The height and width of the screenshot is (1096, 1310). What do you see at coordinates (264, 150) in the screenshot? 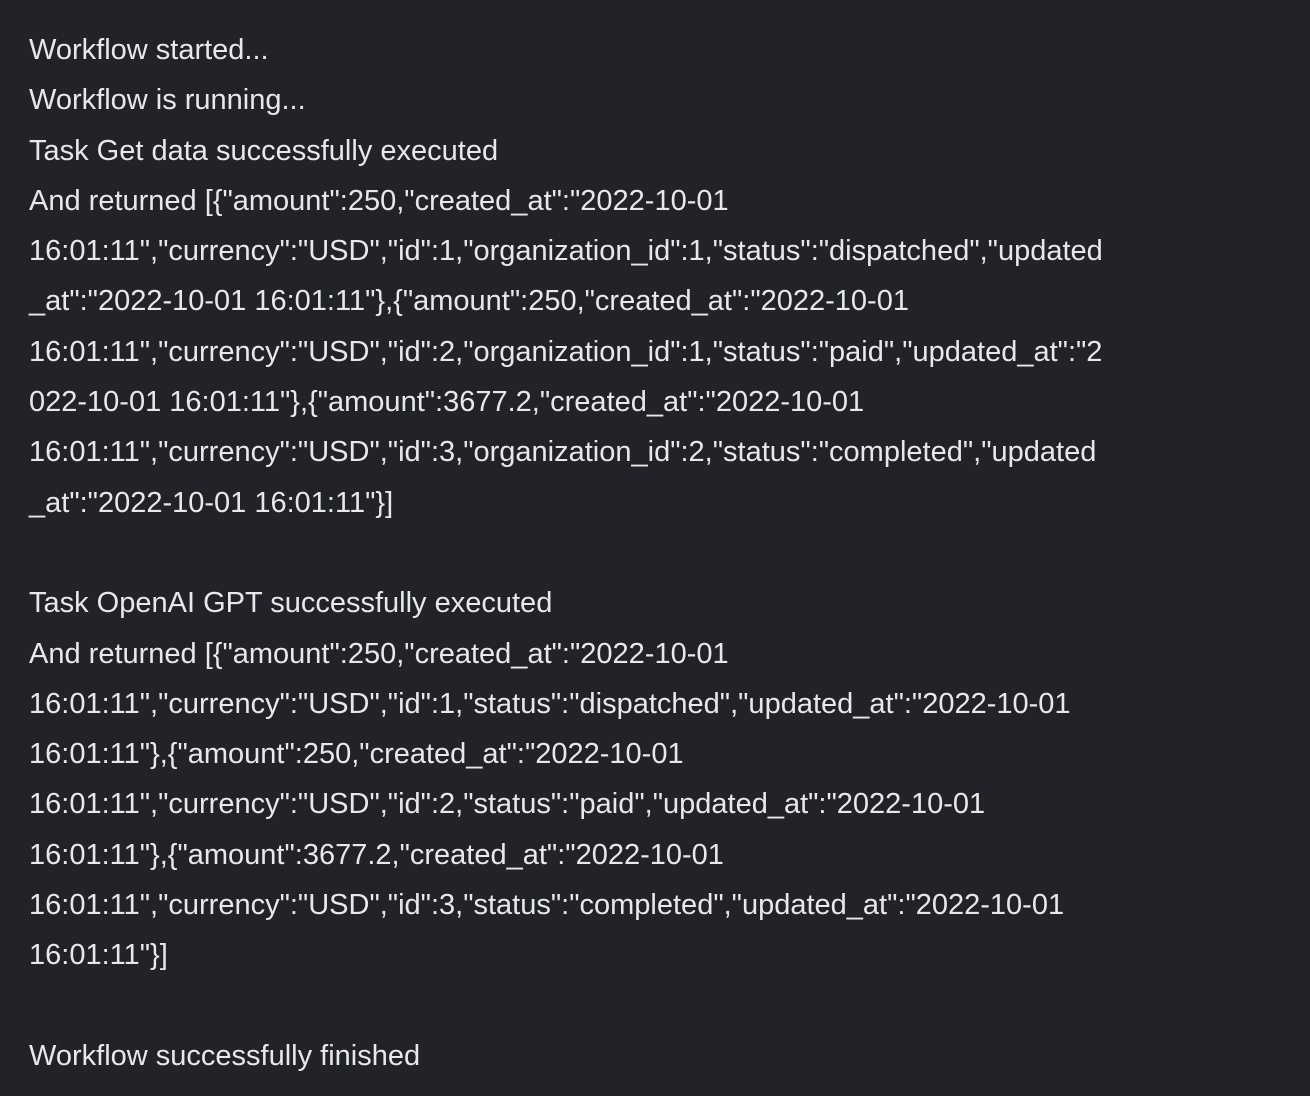
I see `log-line: Task Get data successfully executed` at bounding box center [264, 150].